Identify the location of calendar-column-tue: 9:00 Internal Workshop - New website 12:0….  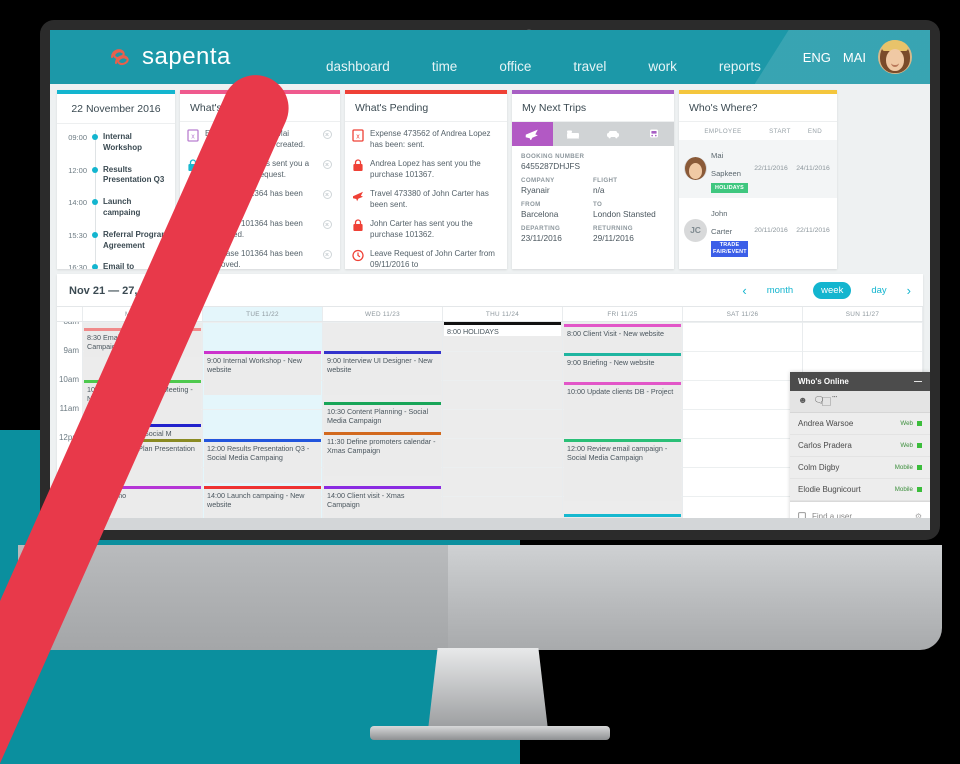
(263, 421).